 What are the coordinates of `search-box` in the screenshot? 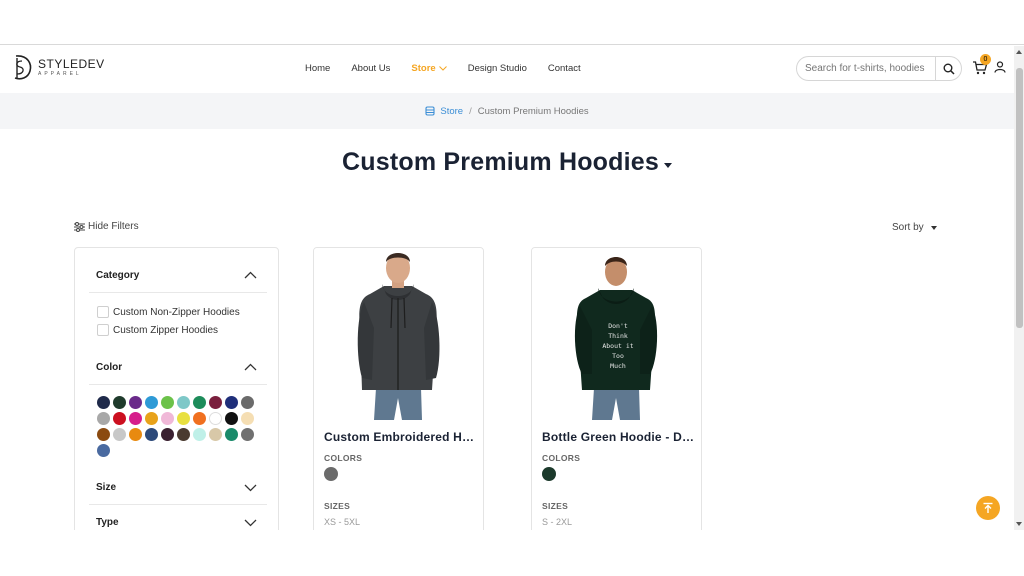 It's located at (879, 68).